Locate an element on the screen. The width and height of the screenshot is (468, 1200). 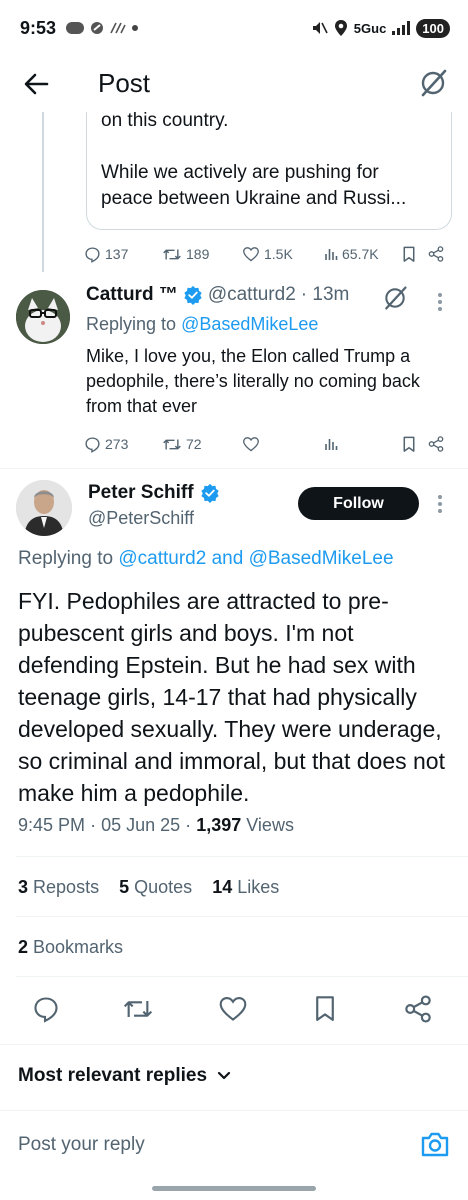
reposts-stat: 3 Reposts is located at coordinates (58, 887).